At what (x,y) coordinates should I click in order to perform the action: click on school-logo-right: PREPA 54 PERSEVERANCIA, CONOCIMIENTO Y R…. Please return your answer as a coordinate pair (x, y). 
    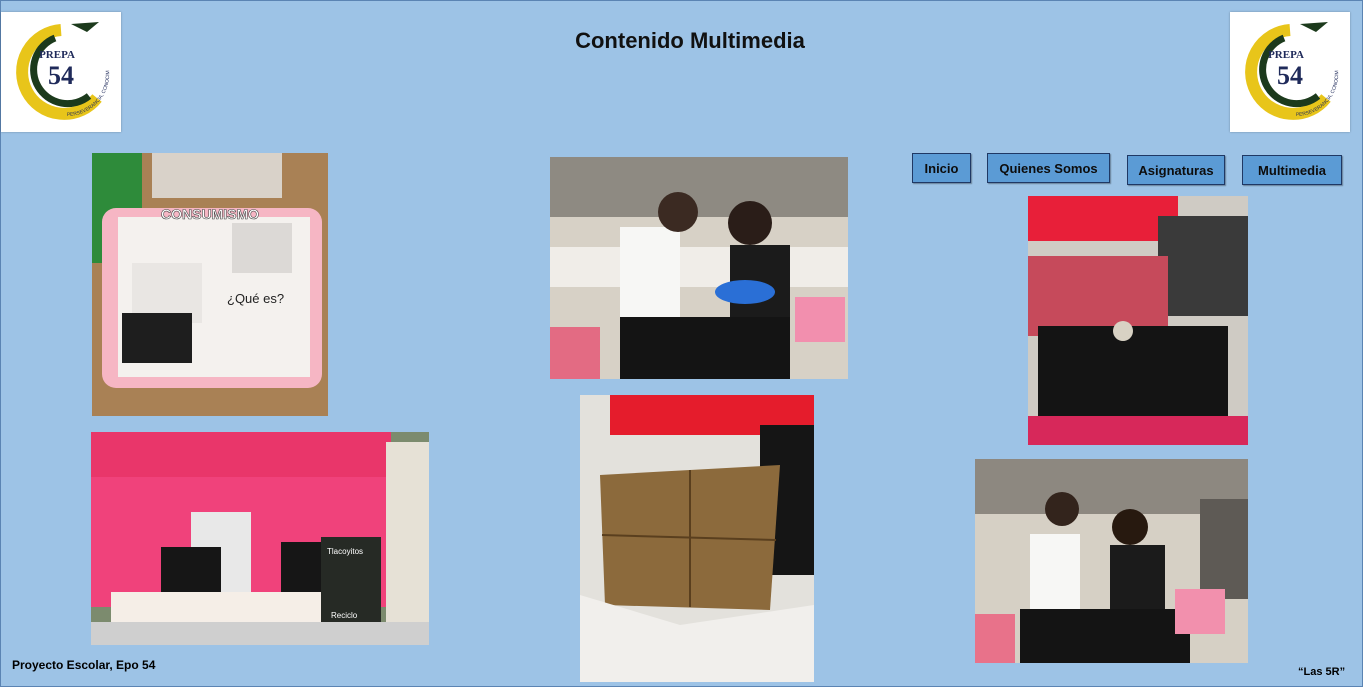
    Looking at the image, I should click on (1290, 72).